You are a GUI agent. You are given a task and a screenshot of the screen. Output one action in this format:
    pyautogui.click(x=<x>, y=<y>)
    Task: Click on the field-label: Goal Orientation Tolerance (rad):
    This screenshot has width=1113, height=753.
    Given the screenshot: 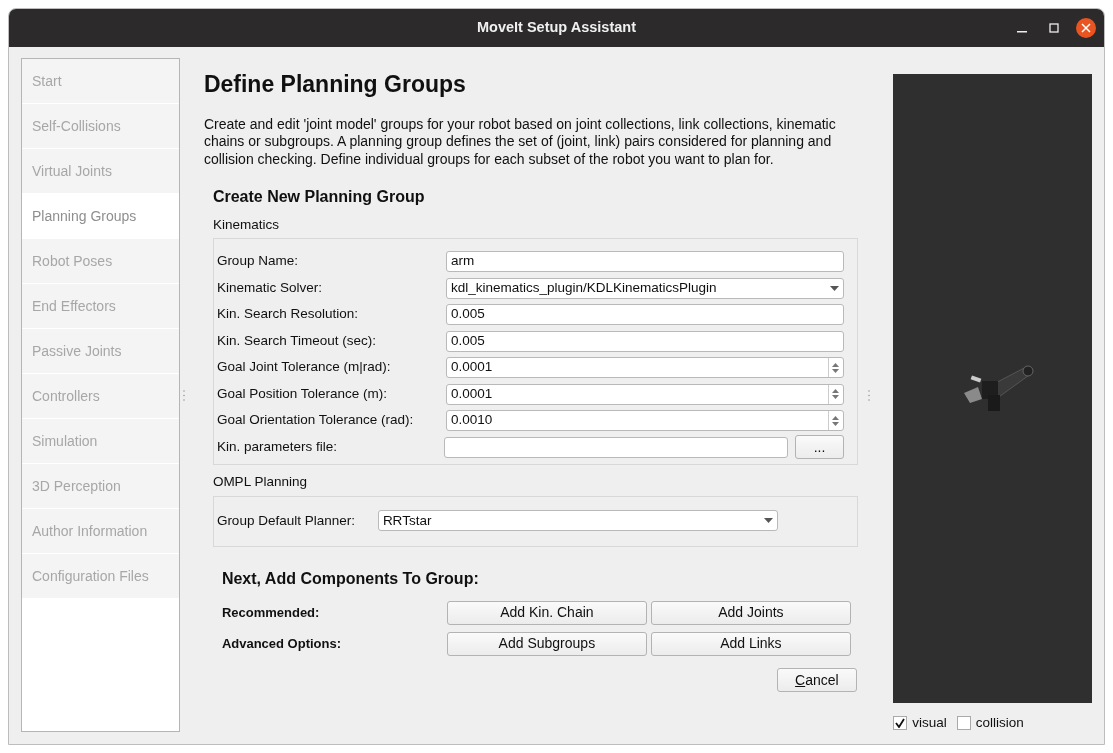 What is the action you would take?
    pyautogui.click(x=315, y=420)
    